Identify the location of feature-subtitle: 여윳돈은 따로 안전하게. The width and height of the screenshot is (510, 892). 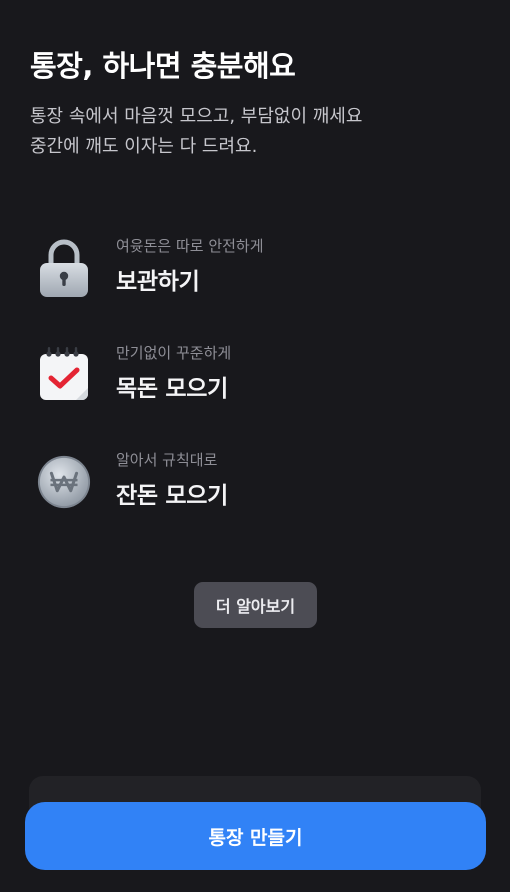
(190, 246).